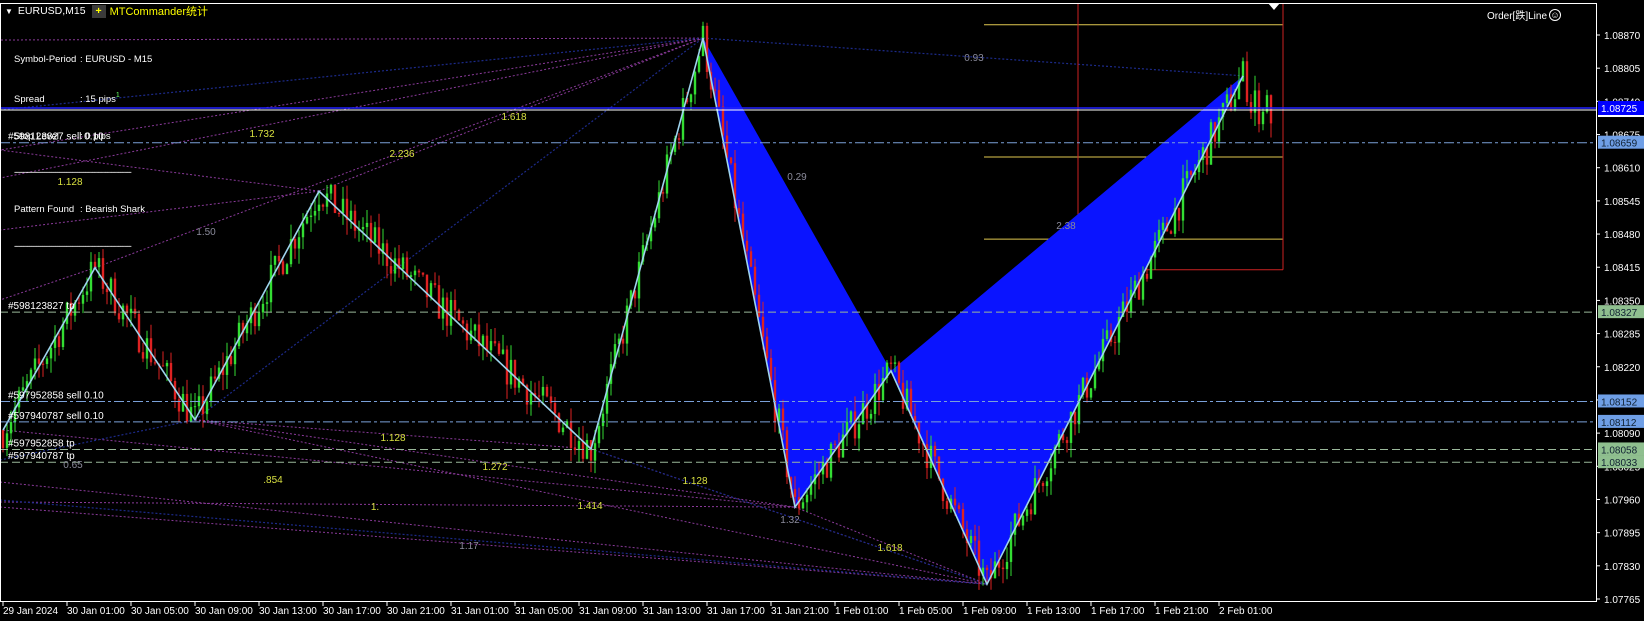  Describe the element at coordinates (401, 154) in the screenshot. I see `ratio-label: 2.236` at that location.